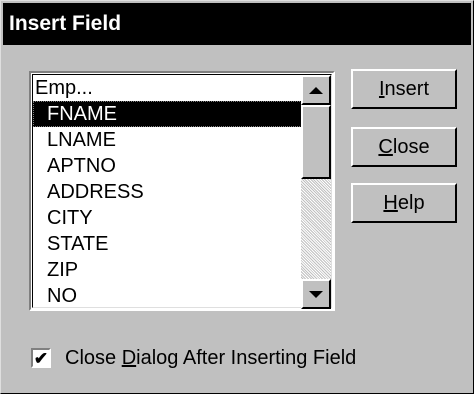 Image resolution: width=476 pixels, height=396 pixels. Describe the element at coordinates (129, 357) in the screenshot. I see `label-mnemonic: D` at that location.